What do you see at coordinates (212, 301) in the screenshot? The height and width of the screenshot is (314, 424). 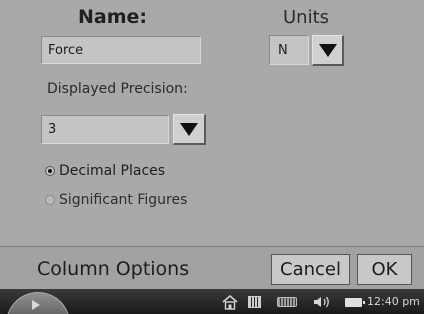 I see `taskbar: 12:40 pm` at bounding box center [212, 301].